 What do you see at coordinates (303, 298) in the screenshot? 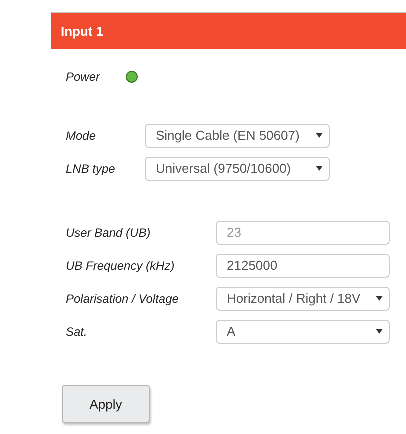
I see `dropdown: Horizontal / Right / 18V` at bounding box center [303, 298].